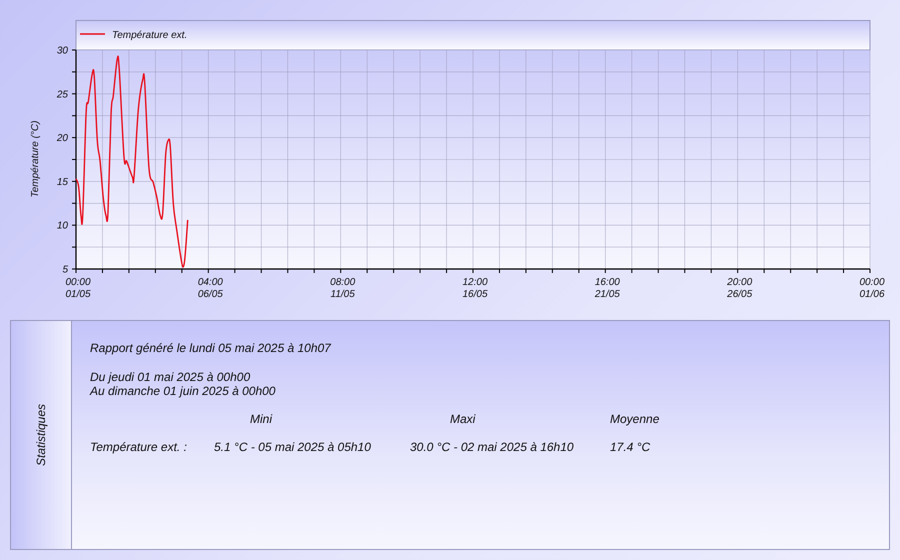 This screenshot has width=900, height=560. What do you see at coordinates (492, 447) in the screenshot?
I see `table-cell-text: 30.0 °C - 02 mai 2025 à 16h10` at bounding box center [492, 447].